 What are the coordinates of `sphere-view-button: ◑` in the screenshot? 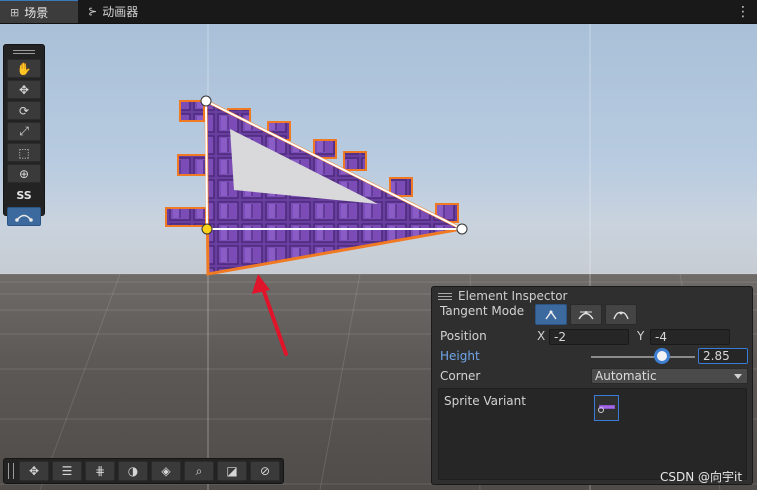 It's located at (133, 471).